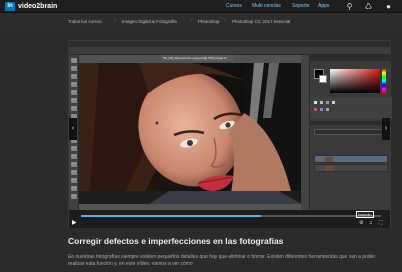  I want to click on eyedropper-tool-icon, so click(74, 100).